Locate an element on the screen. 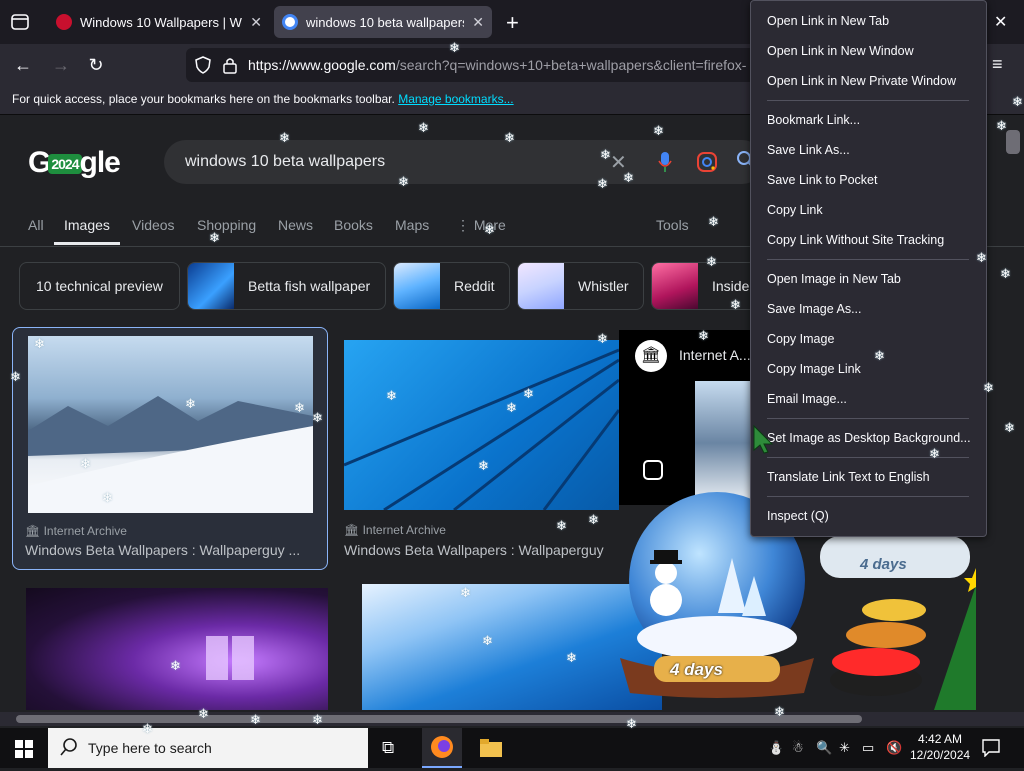 Image resolution: width=1024 pixels, height=771 pixels. taskbar-search-box: Type here to search is located at coordinates (208, 748).